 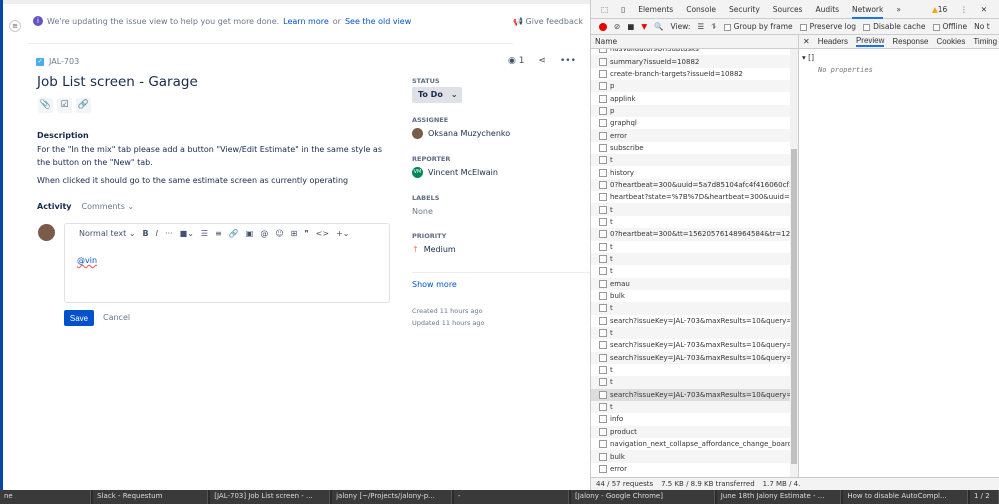 What do you see at coordinates (939, 9) in the screenshot?
I see `warnings-badge: ▲16` at bounding box center [939, 9].